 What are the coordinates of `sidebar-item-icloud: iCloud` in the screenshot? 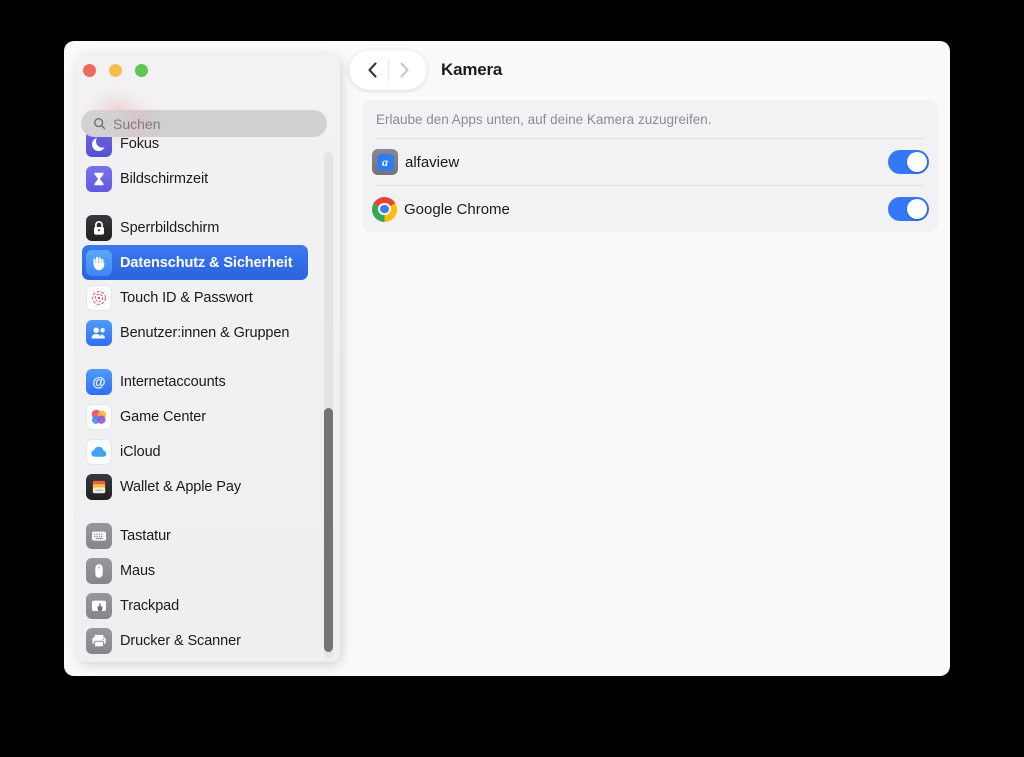 It's located at (195, 451).